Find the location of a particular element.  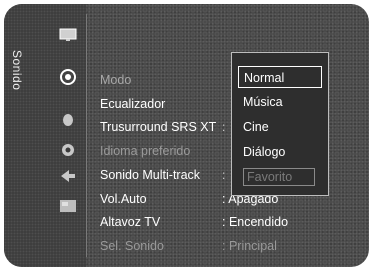

option-musica: Música is located at coordinates (280, 102).